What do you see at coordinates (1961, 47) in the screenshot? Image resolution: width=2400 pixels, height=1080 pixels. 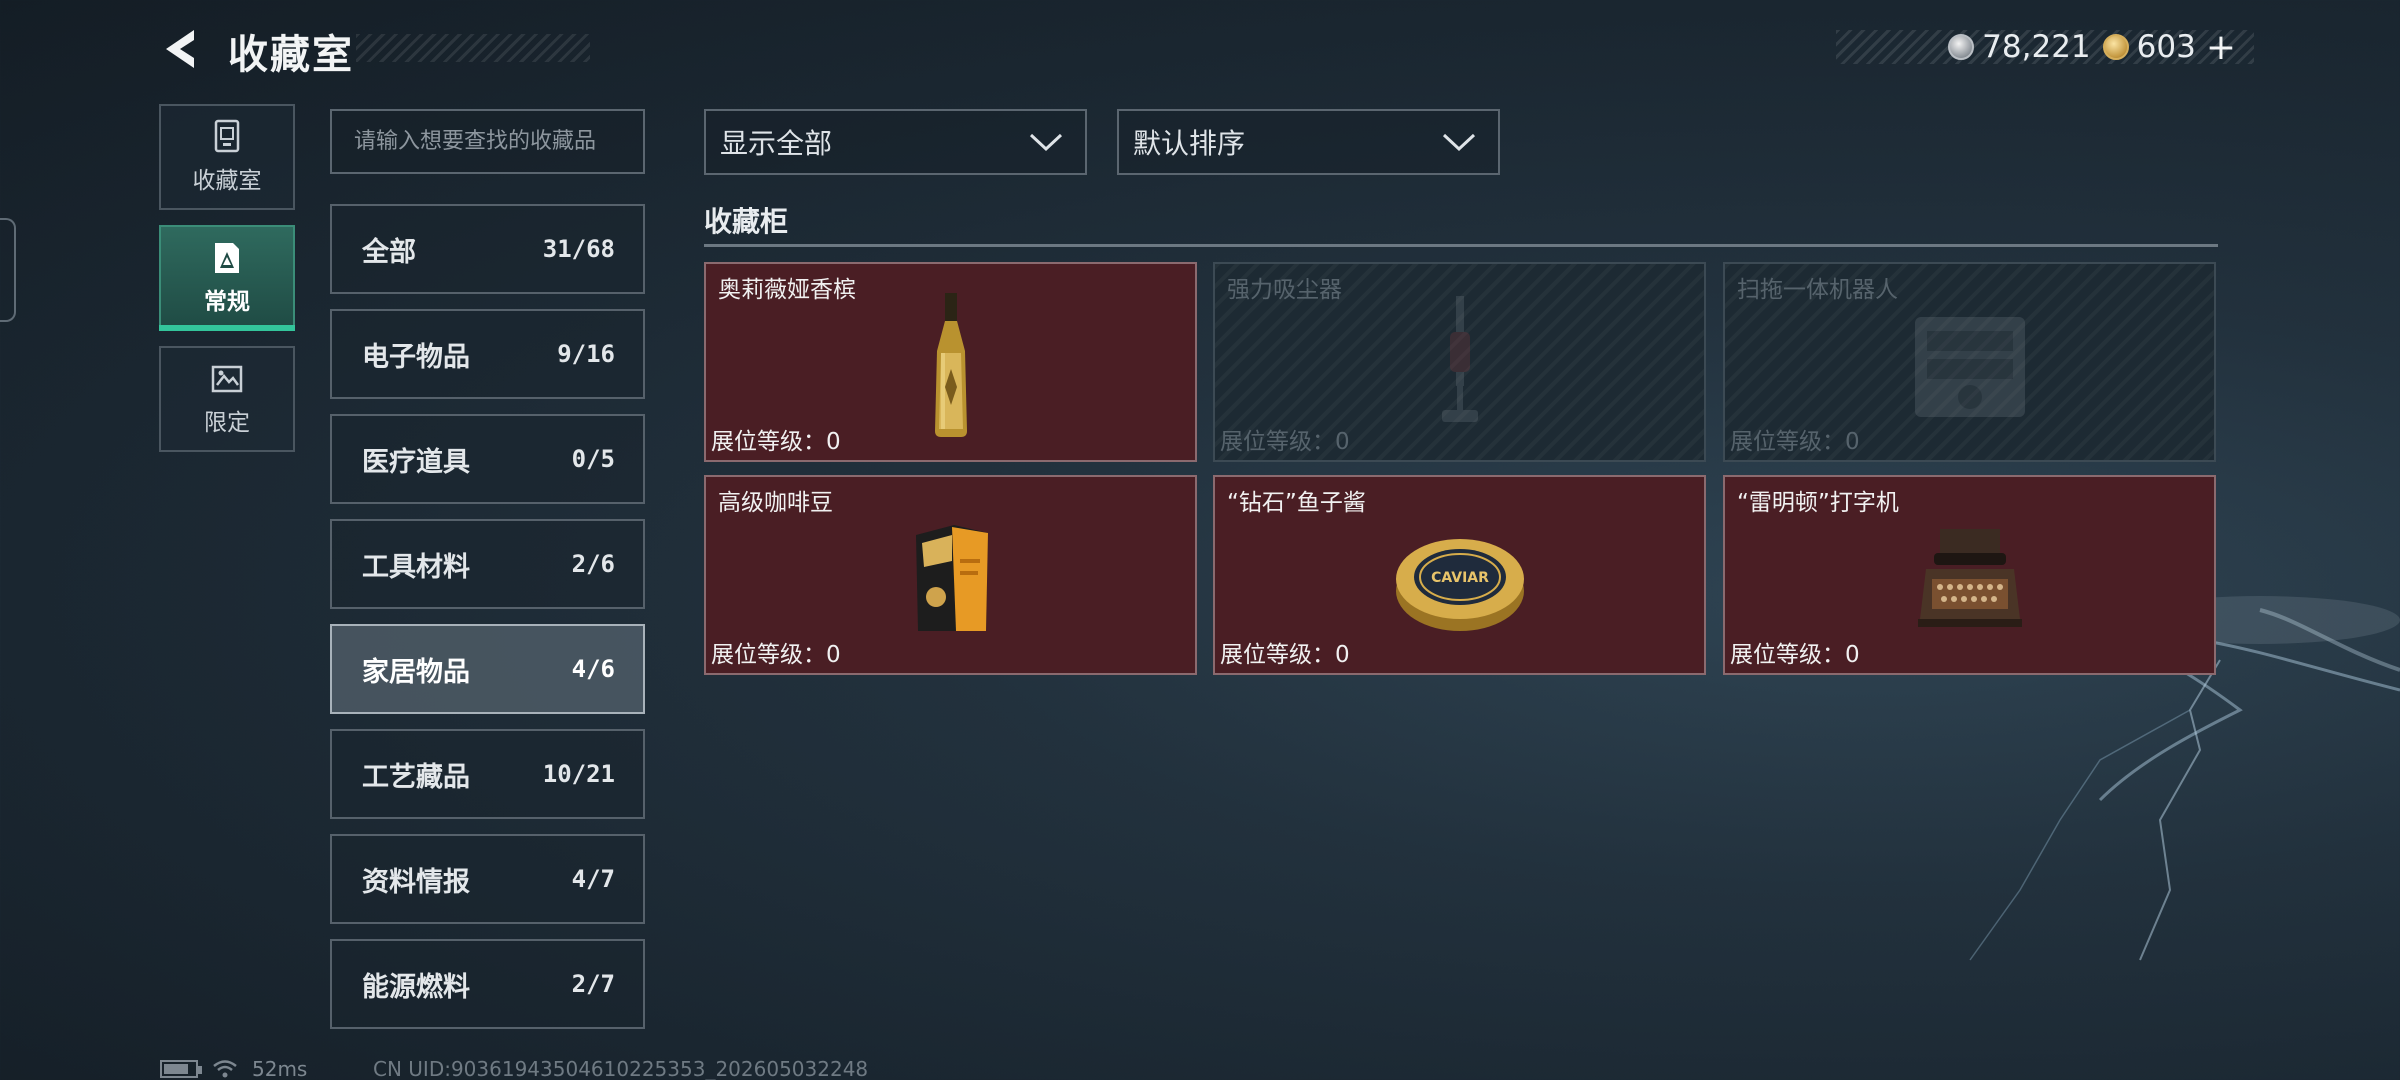 I see `silver-coin-icon` at bounding box center [1961, 47].